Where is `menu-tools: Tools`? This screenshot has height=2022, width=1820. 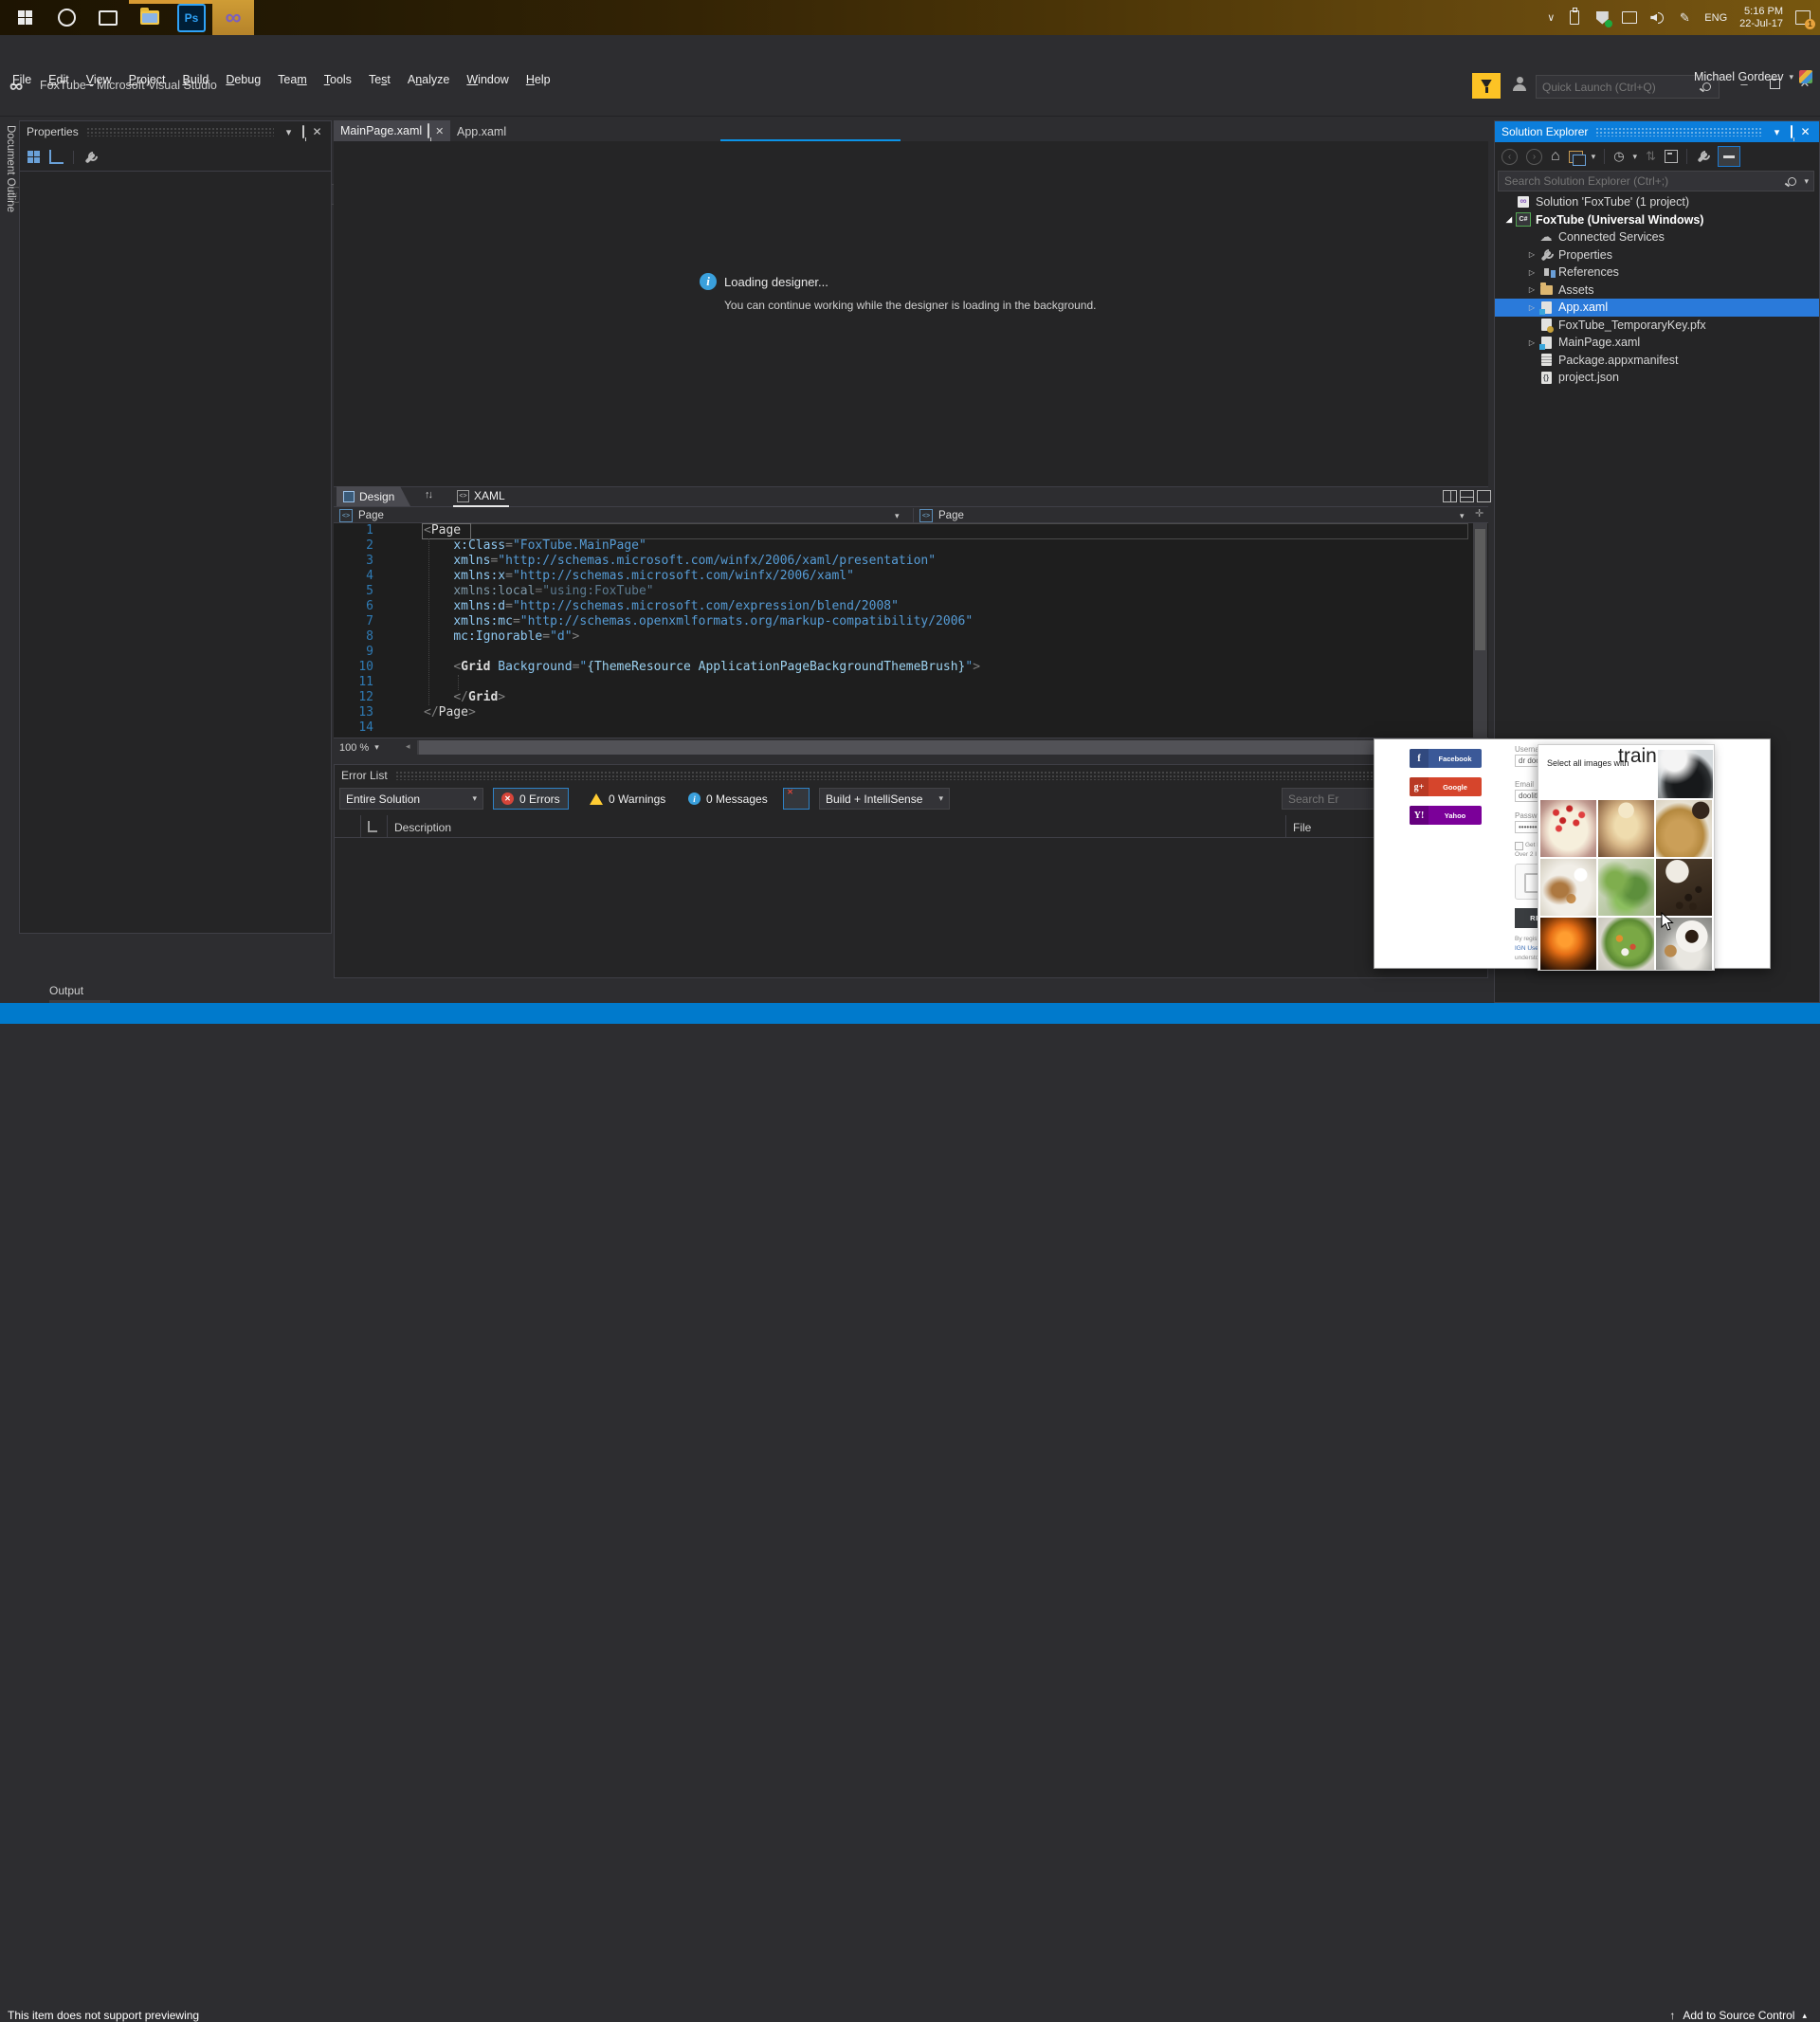 menu-tools: Tools is located at coordinates (338, 79).